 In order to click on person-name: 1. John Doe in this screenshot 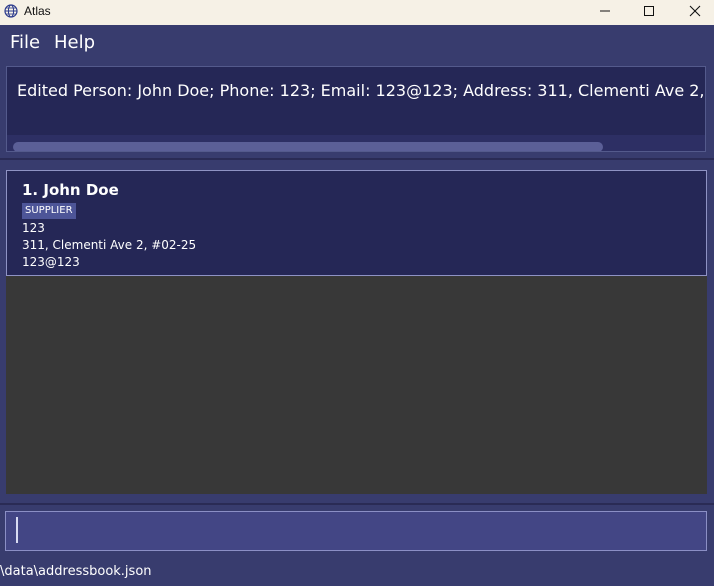, I will do `click(70, 190)`.